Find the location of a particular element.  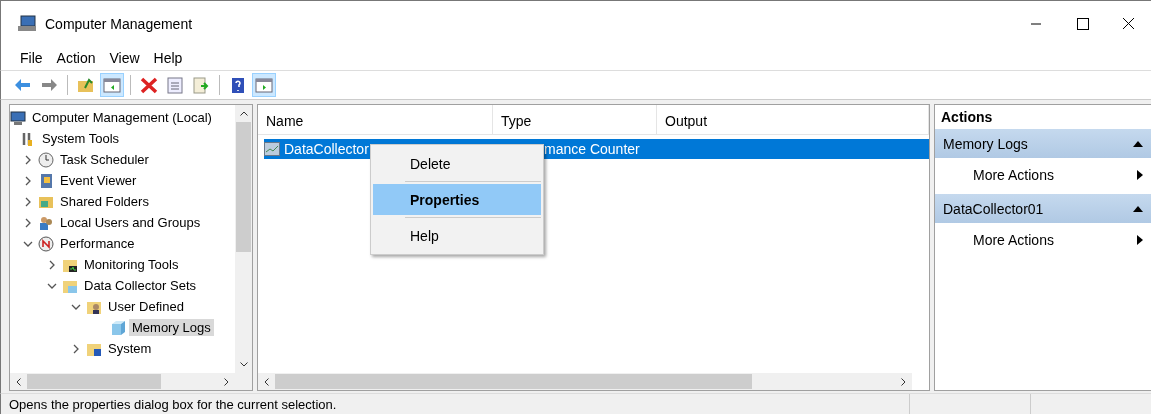

table-cell-text: mance Counter is located at coordinates (592, 149).